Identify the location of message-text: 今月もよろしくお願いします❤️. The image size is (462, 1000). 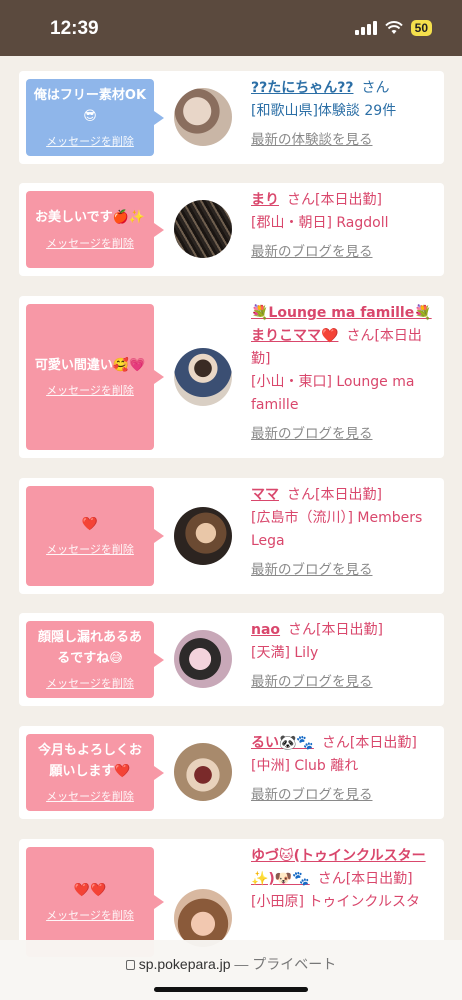
(89, 761).